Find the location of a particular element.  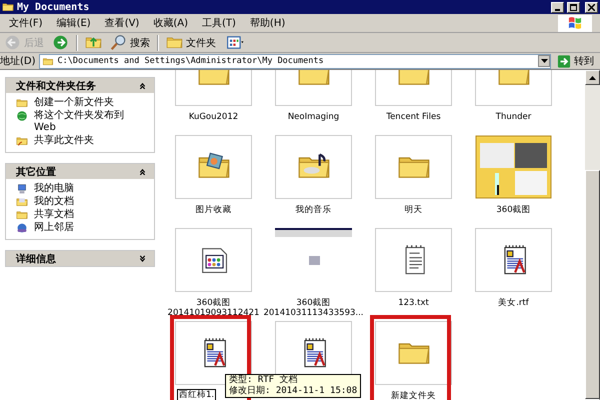

file-name: 360截图 20141019093112421 is located at coordinates (213, 308).